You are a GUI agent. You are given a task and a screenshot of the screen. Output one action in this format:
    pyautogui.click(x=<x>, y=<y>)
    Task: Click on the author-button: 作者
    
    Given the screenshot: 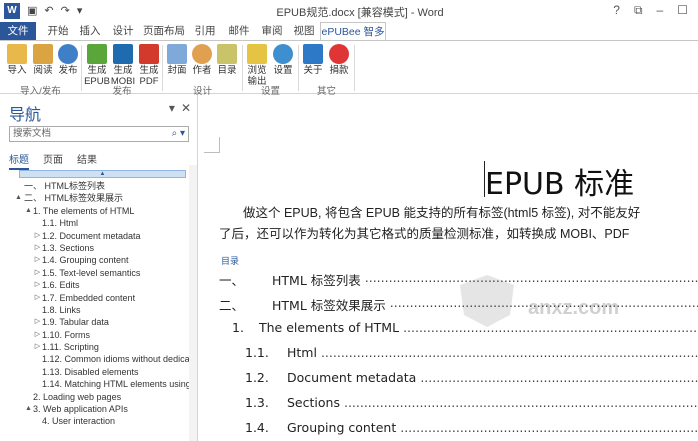 What is the action you would take?
    pyautogui.click(x=202, y=60)
    